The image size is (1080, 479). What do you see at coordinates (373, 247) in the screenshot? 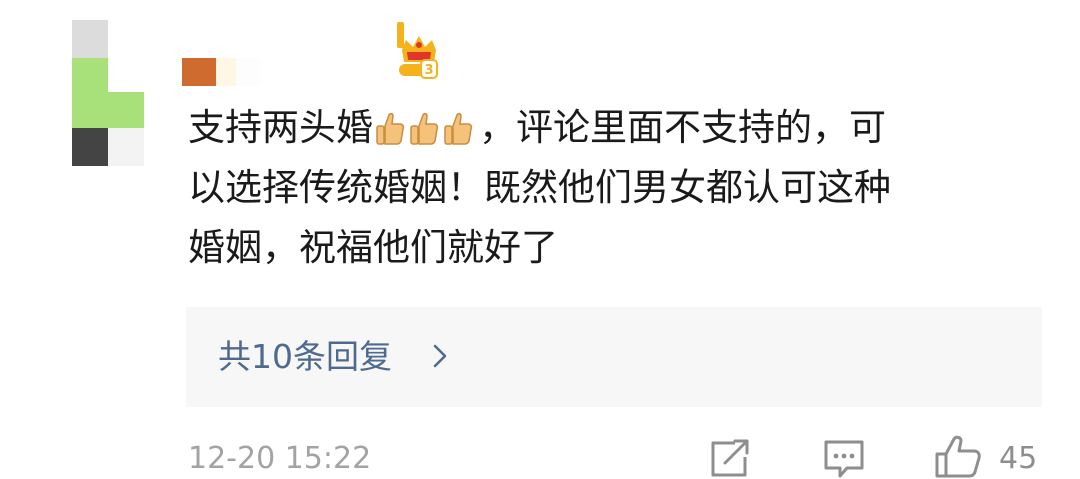
I see `comment-line-3: 婚姻，祝福他们就好了` at bounding box center [373, 247].